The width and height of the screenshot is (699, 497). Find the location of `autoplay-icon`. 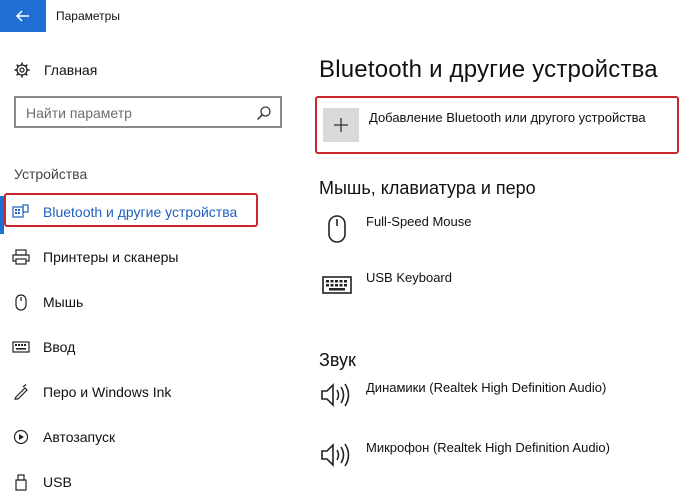

autoplay-icon is located at coordinates (21, 437).